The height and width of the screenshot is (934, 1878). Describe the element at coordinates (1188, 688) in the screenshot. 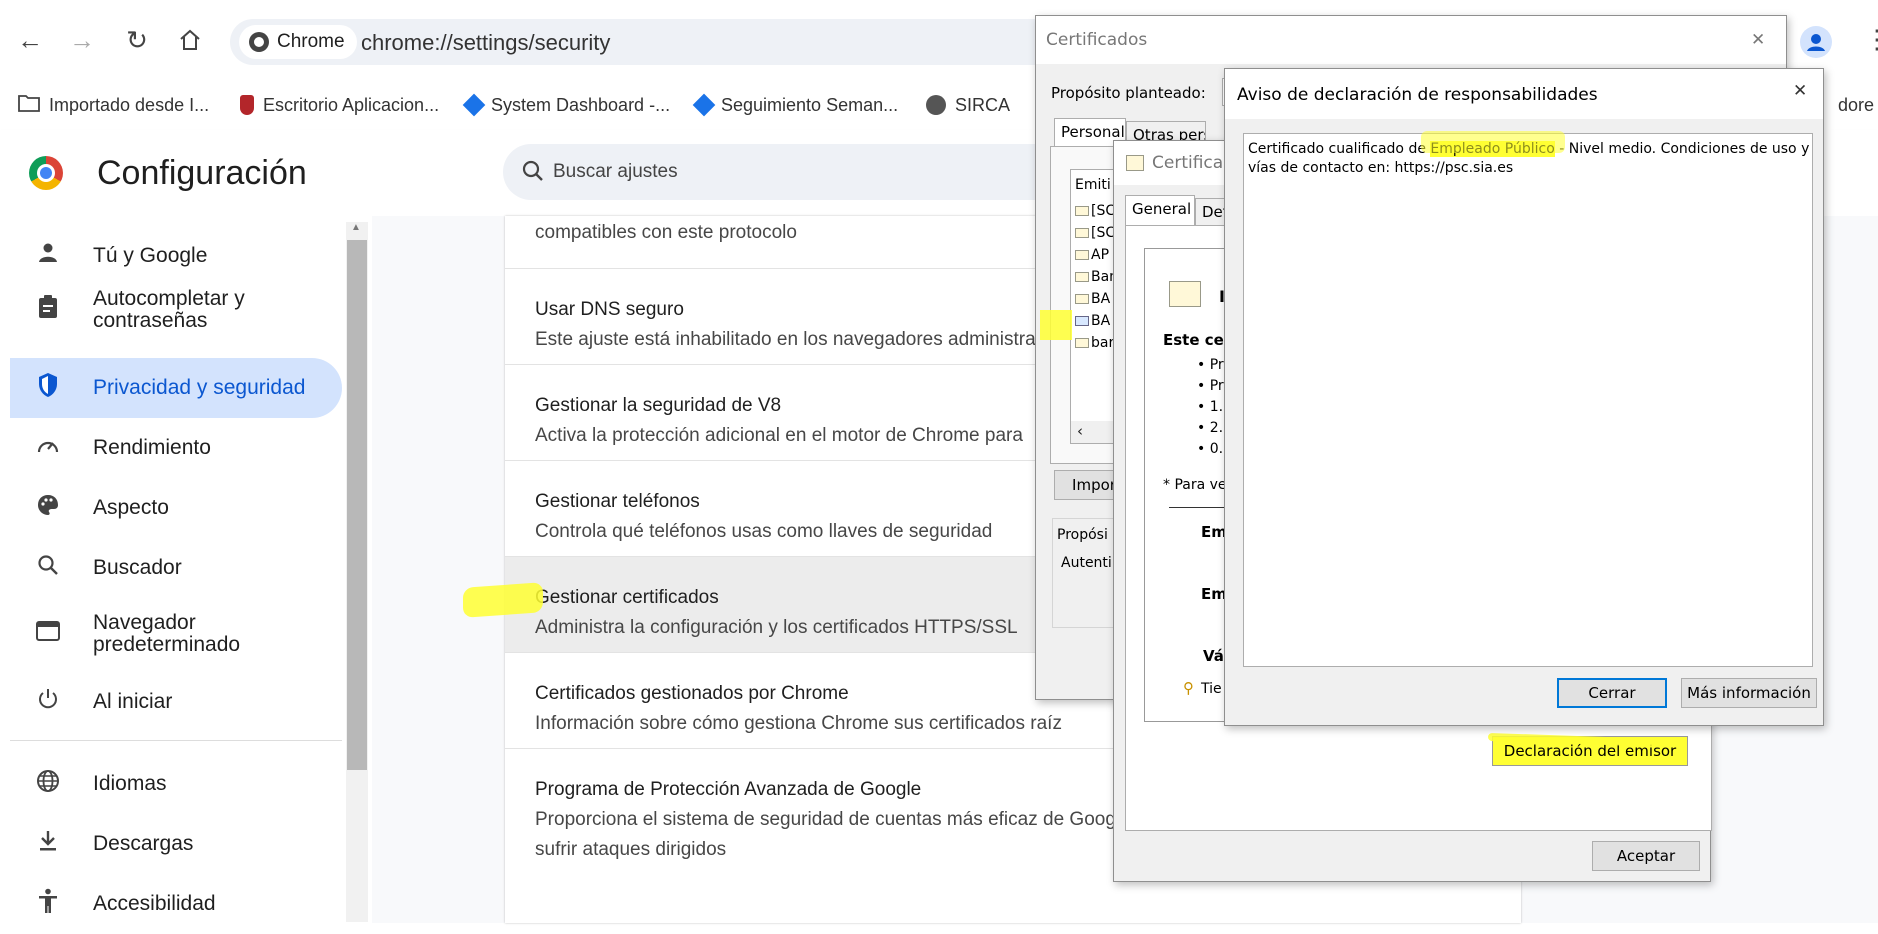

I see `key-icon: ⚲` at that location.